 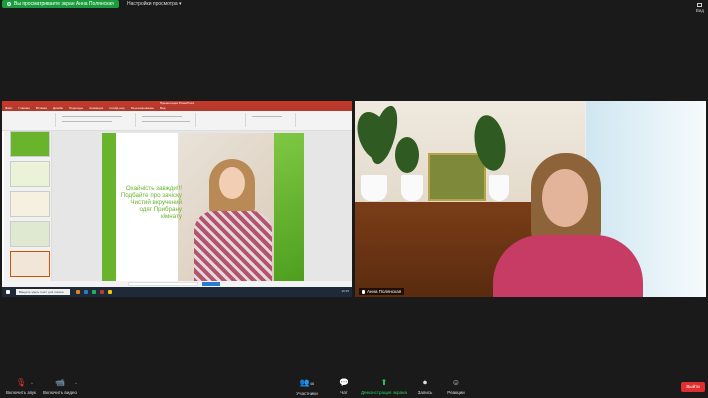 I want to click on reactions-label: Реакции, so click(x=456, y=392).